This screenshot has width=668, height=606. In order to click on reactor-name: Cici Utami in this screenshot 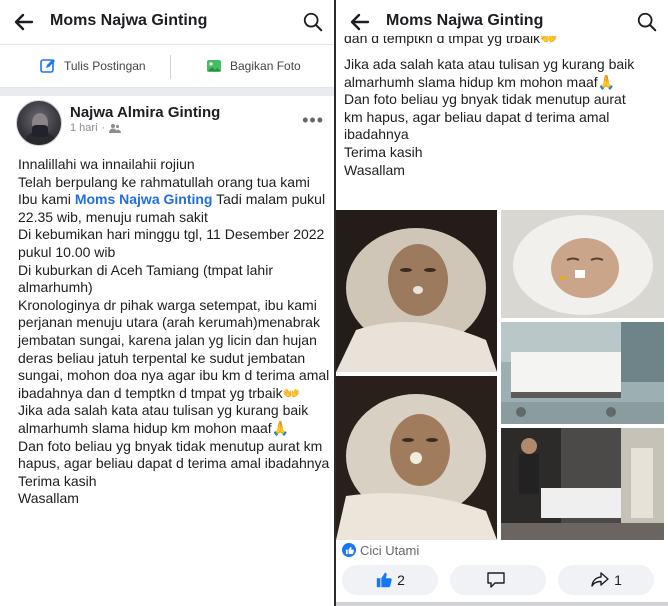, I will do `click(390, 550)`.